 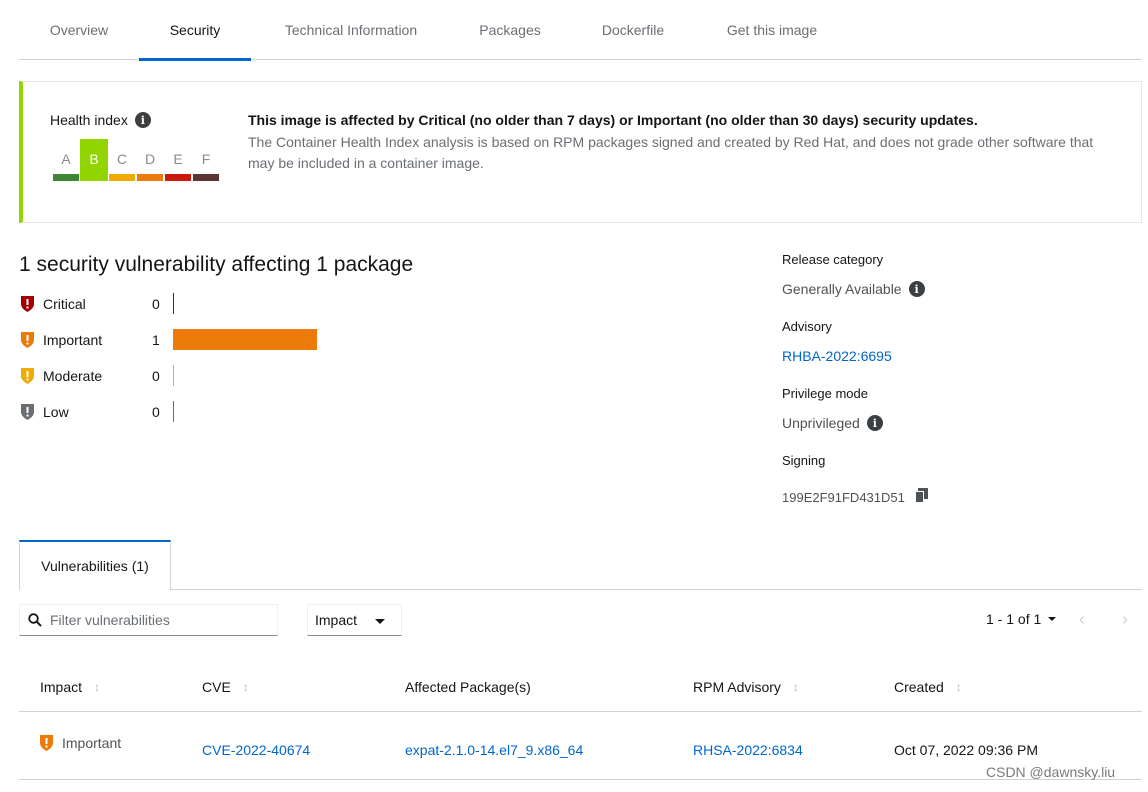 I want to click on column-header-impact: Impact ↕, so click(x=70, y=687).